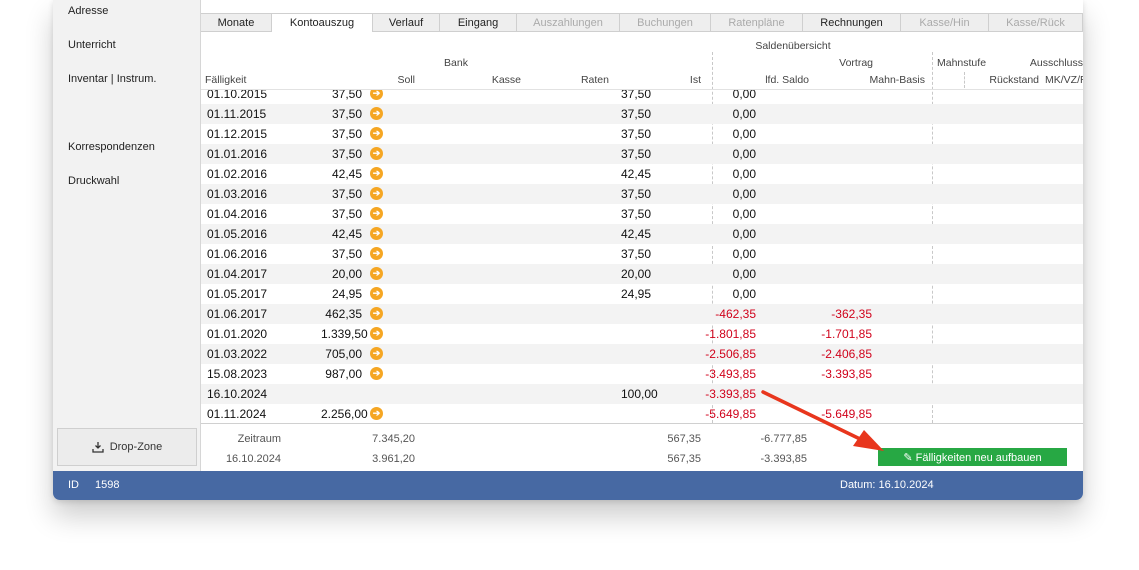 The width and height of the screenshot is (1139, 570). What do you see at coordinates (642, 274) in the screenshot?
I see `table-row: 01.04.2017 20,00 20,00 0,00 ➔` at bounding box center [642, 274].